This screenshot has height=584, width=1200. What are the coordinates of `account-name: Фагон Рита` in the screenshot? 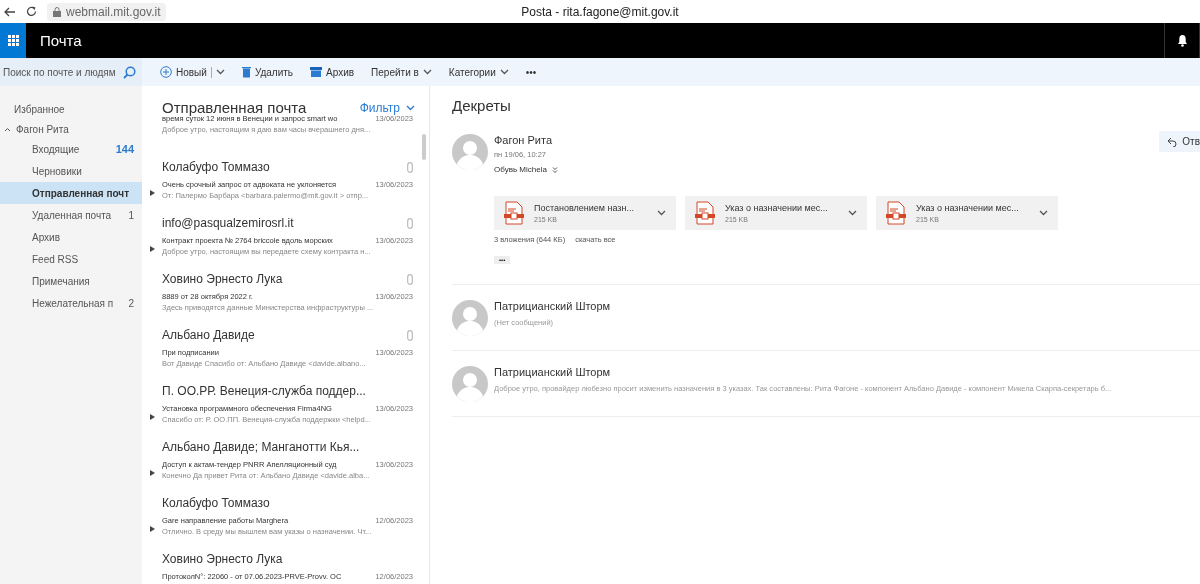 It's located at (42, 129).